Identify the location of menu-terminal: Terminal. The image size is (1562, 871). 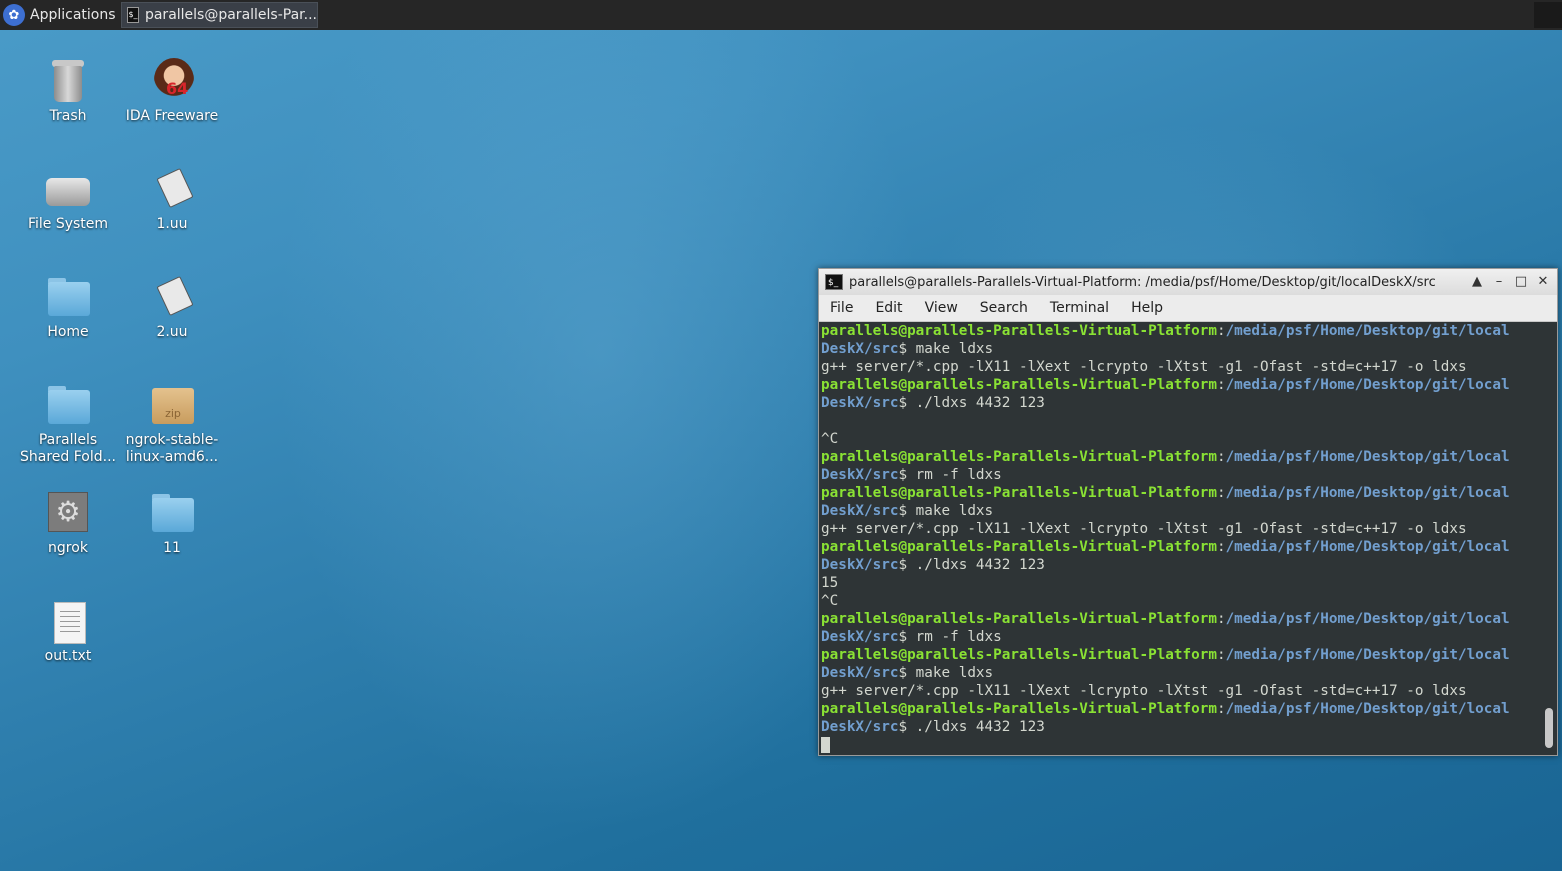
(1079, 308).